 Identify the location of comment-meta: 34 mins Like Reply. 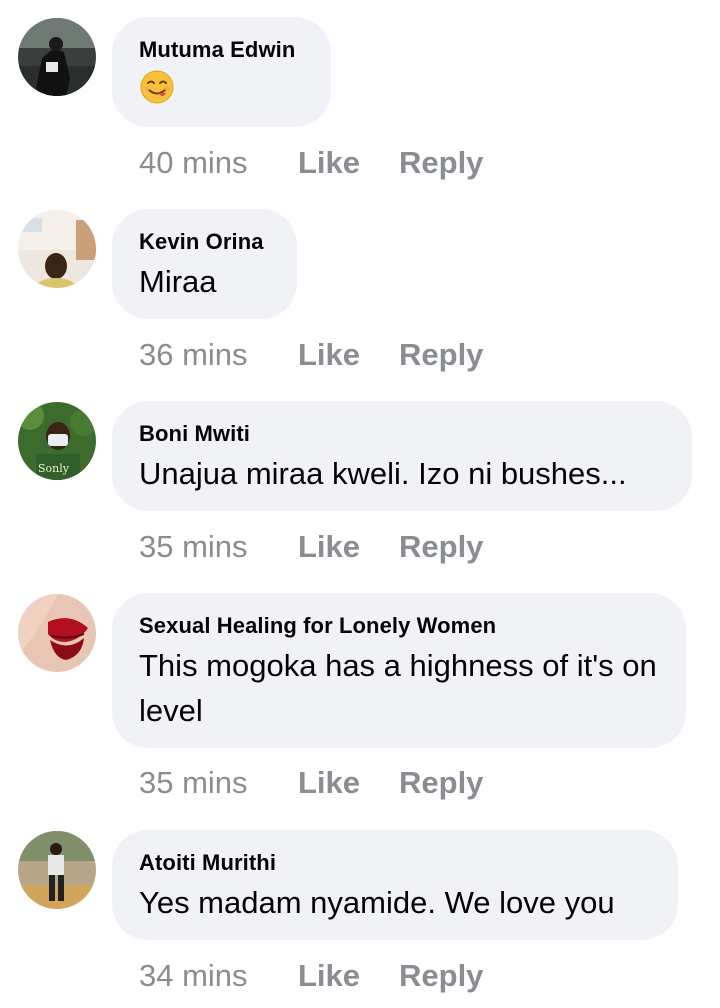
(311, 976).